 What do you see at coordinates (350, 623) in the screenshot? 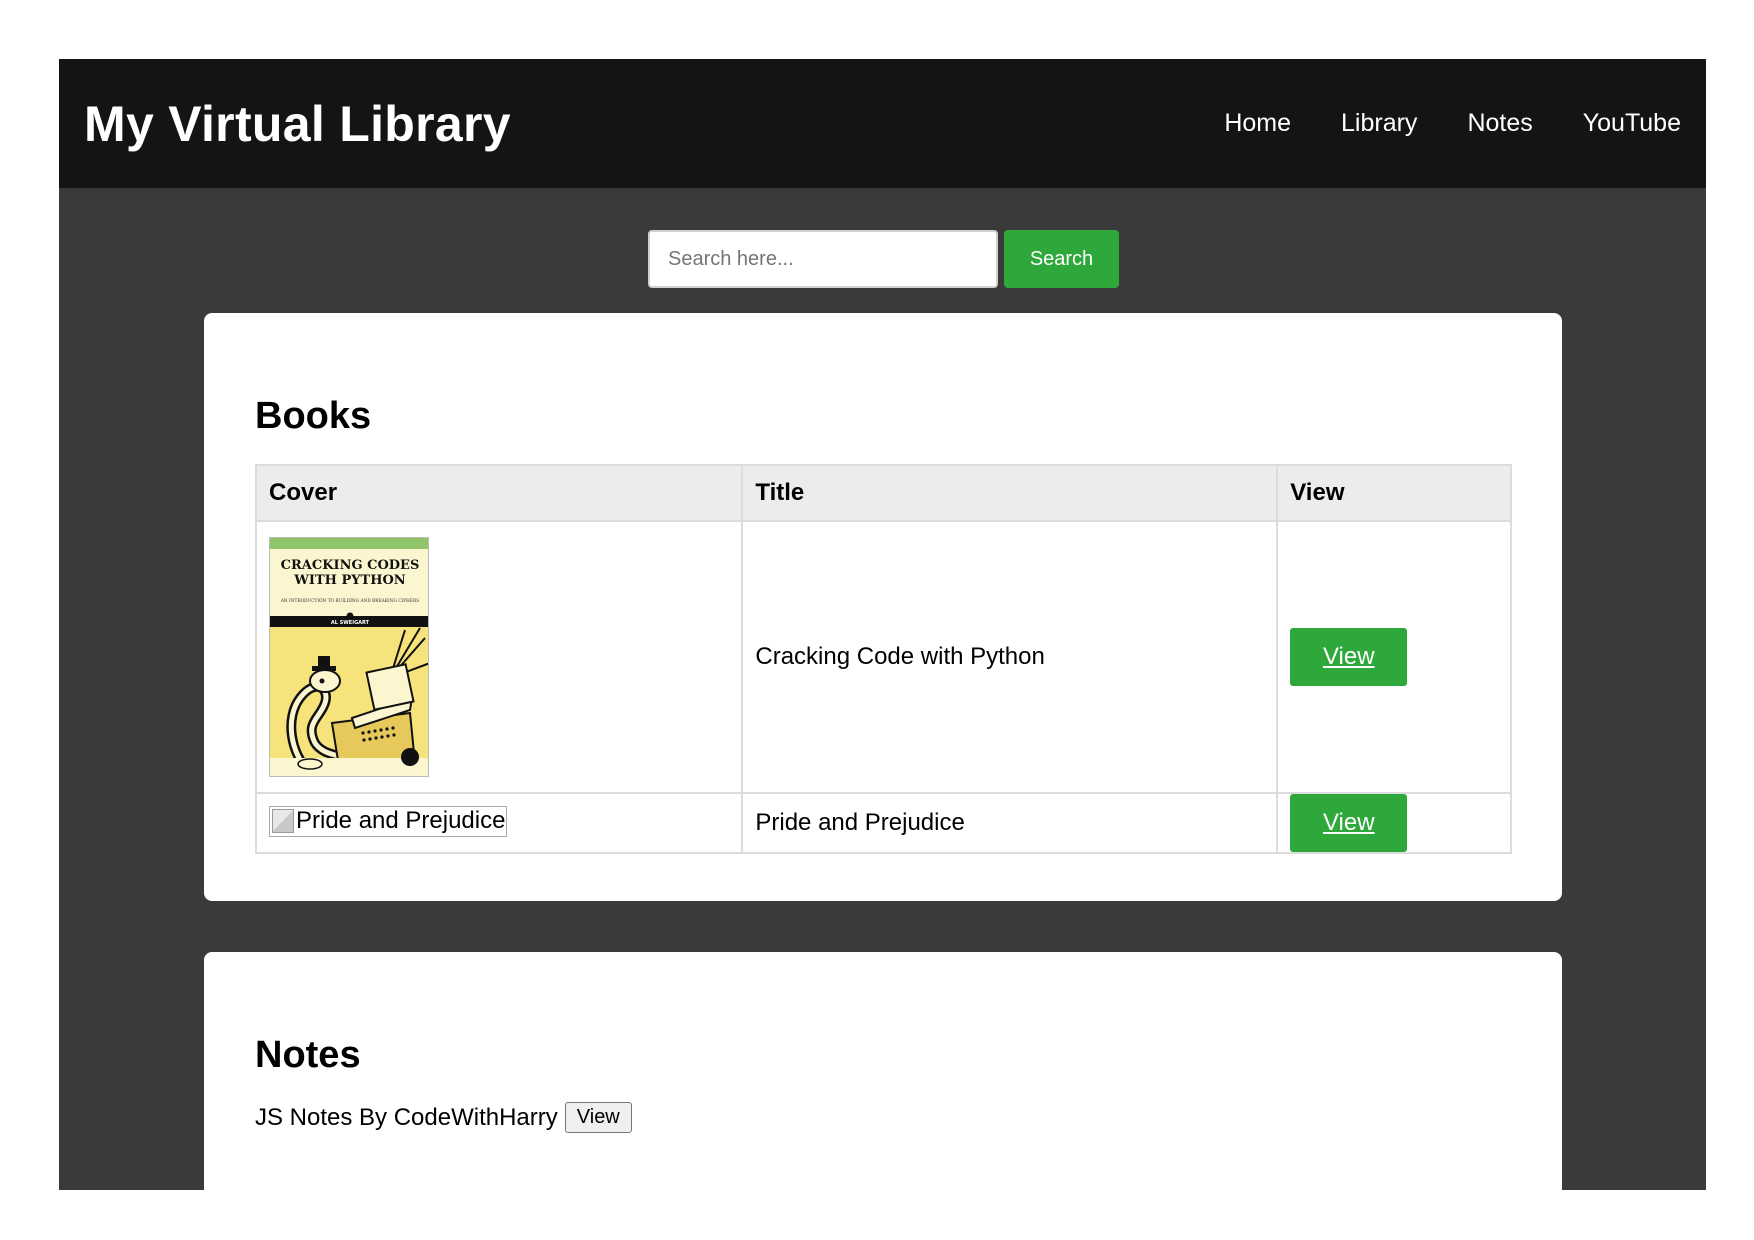
I see `cover-author: AL SWEIGART` at bounding box center [350, 623].